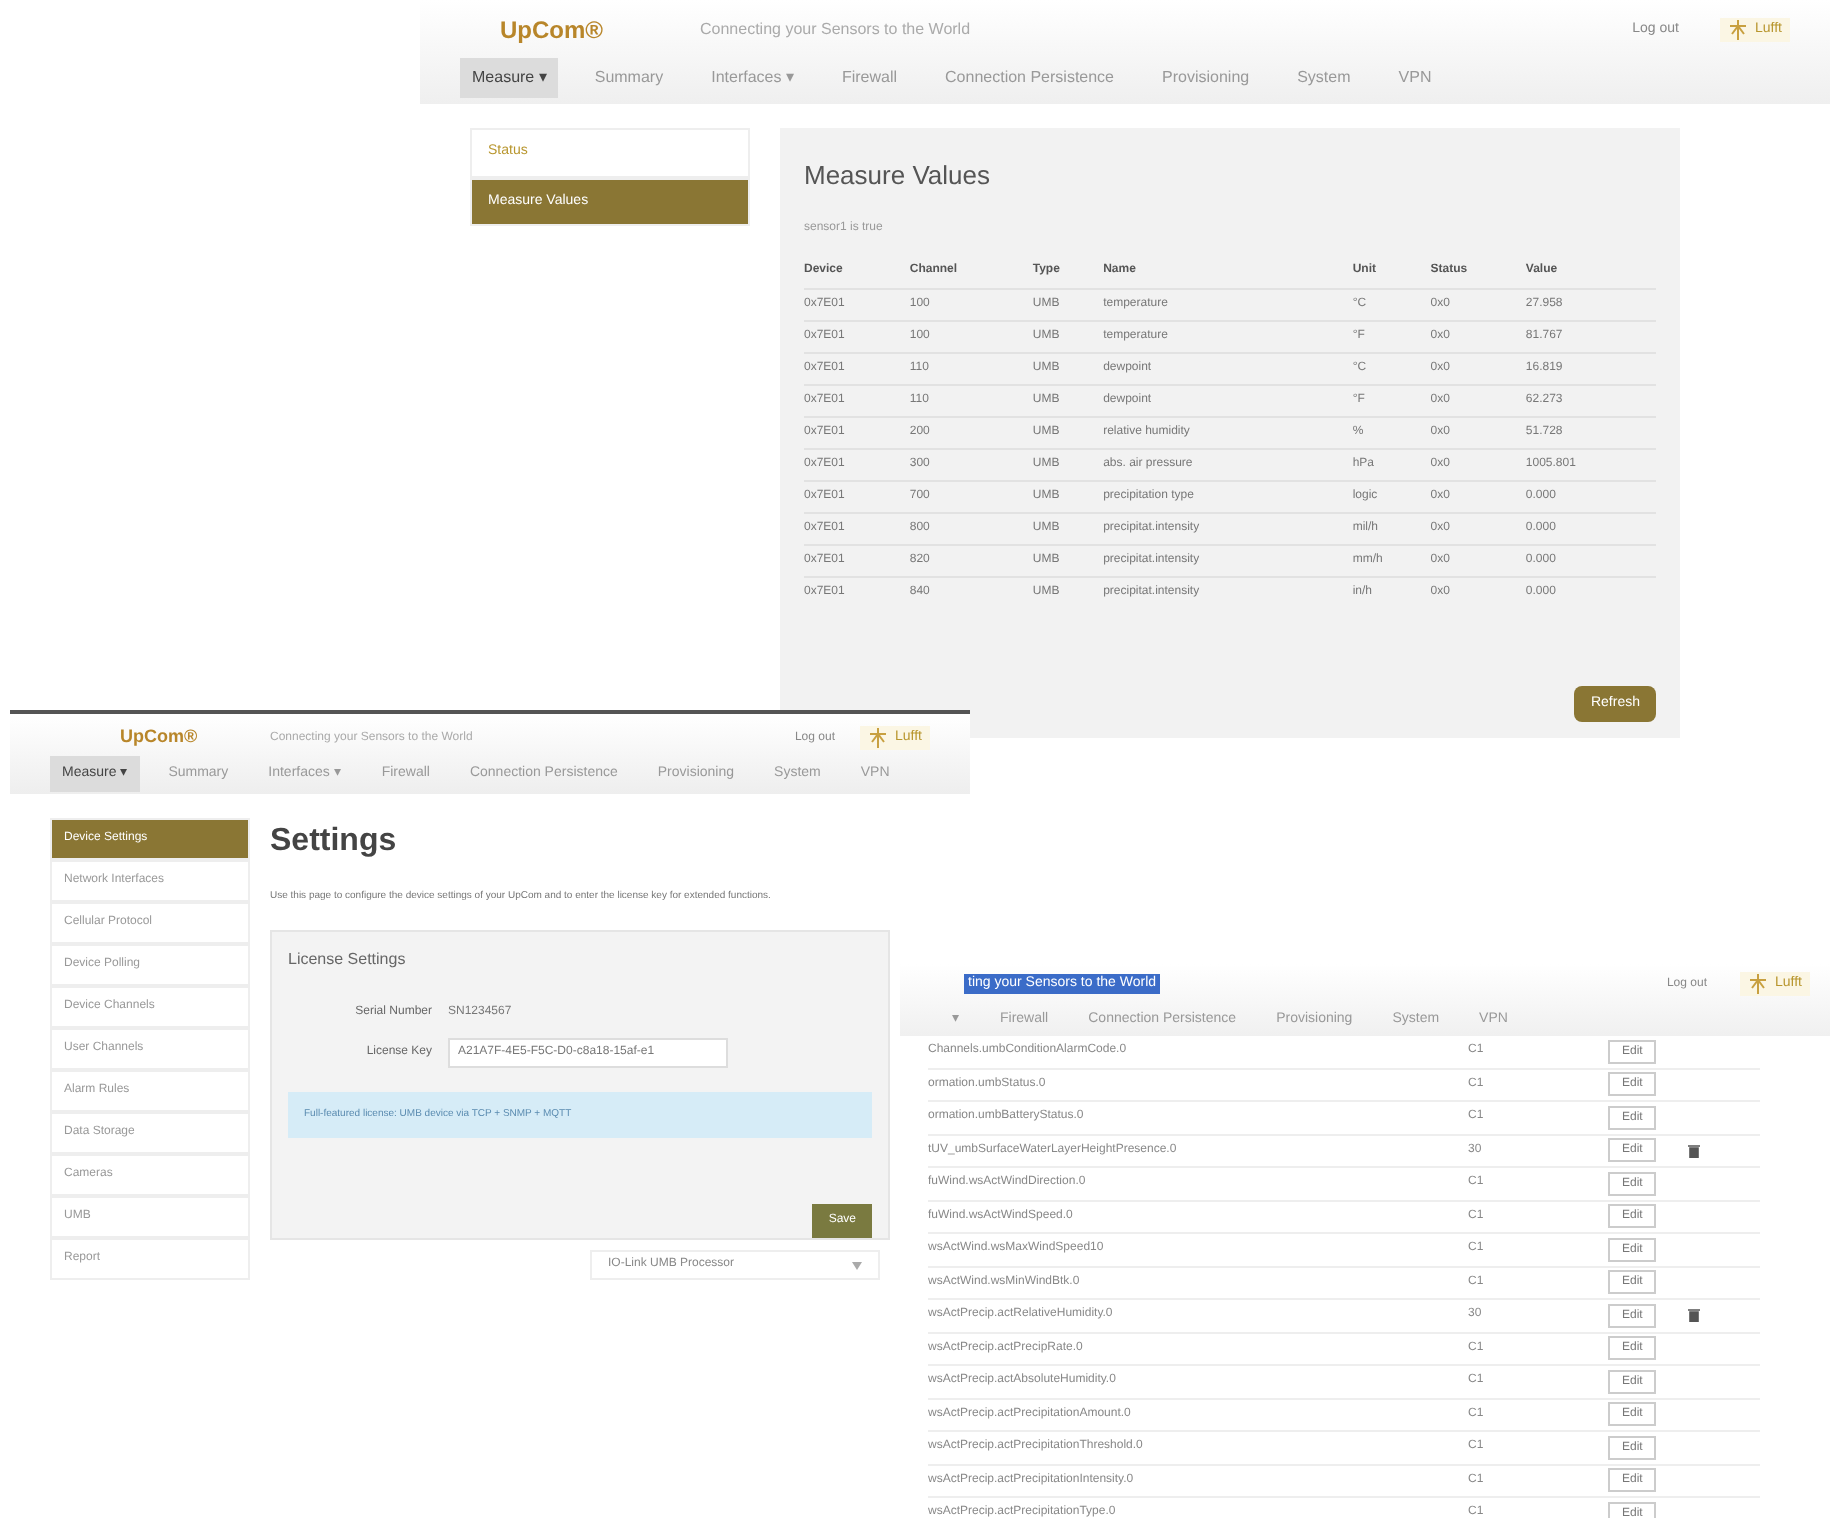 The height and width of the screenshot is (1518, 1830). I want to click on nav-tab: Firewall, so click(869, 78).